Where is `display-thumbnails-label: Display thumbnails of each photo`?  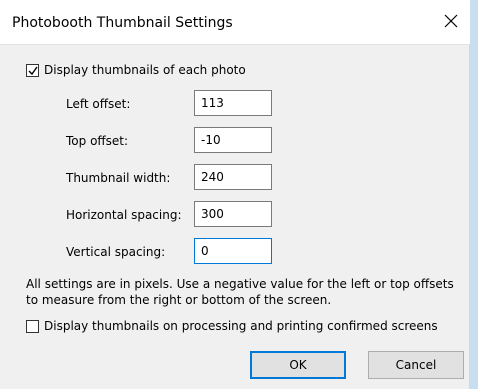
display-thumbnails-label: Display thumbnails of each photo is located at coordinates (145, 70).